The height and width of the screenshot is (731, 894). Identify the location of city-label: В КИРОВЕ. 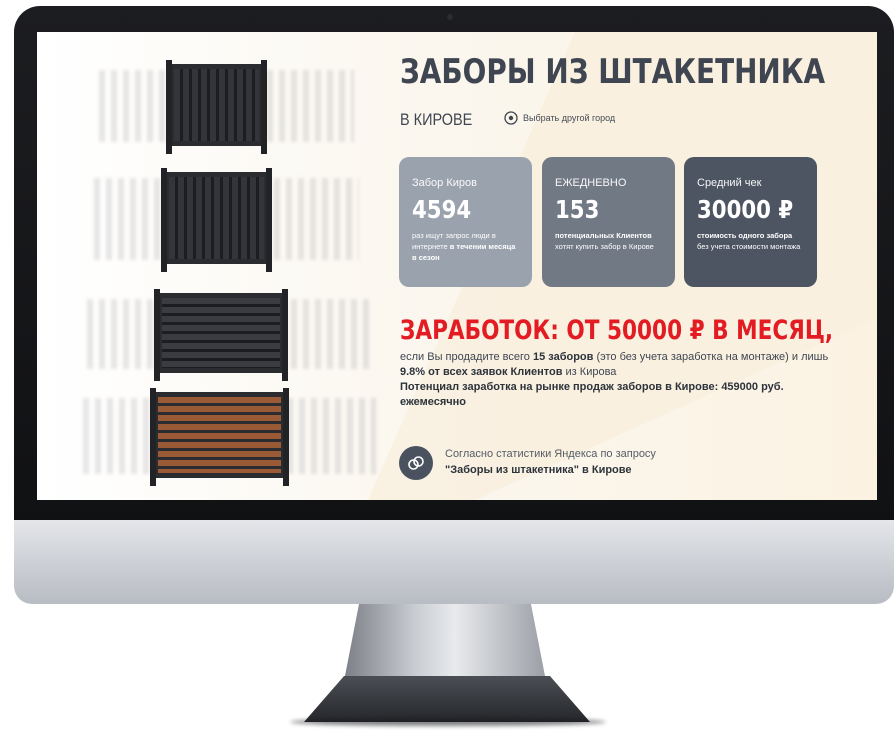
(436, 119).